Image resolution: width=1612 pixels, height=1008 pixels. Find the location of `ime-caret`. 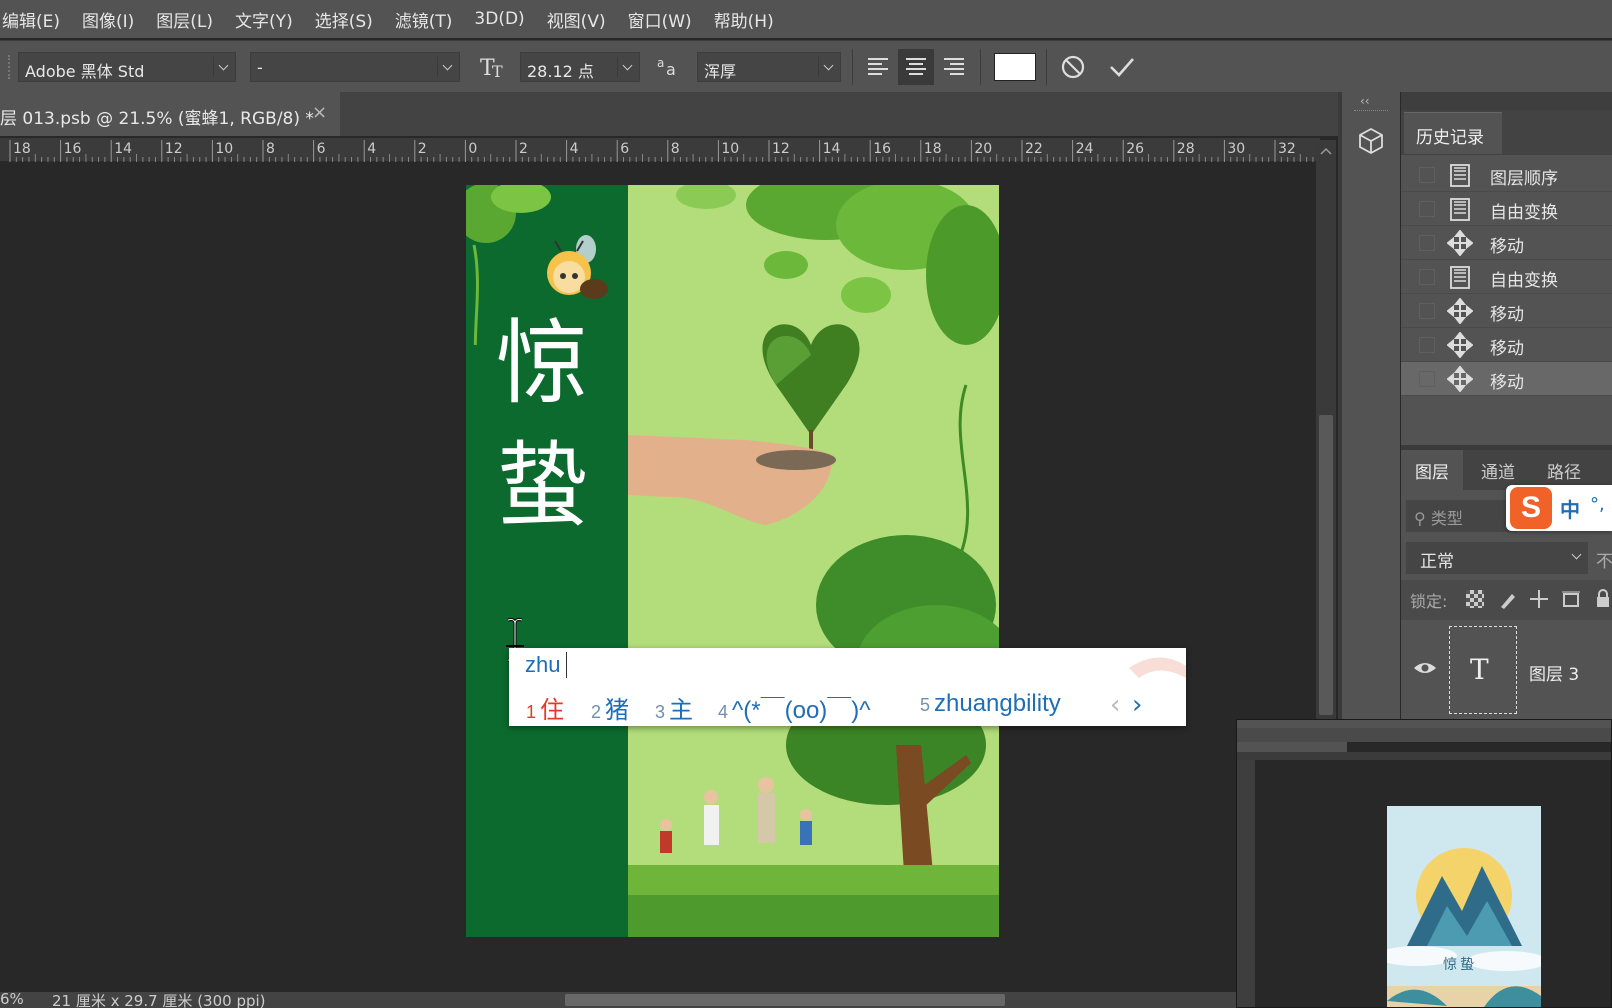

ime-caret is located at coordinates (566, 665).